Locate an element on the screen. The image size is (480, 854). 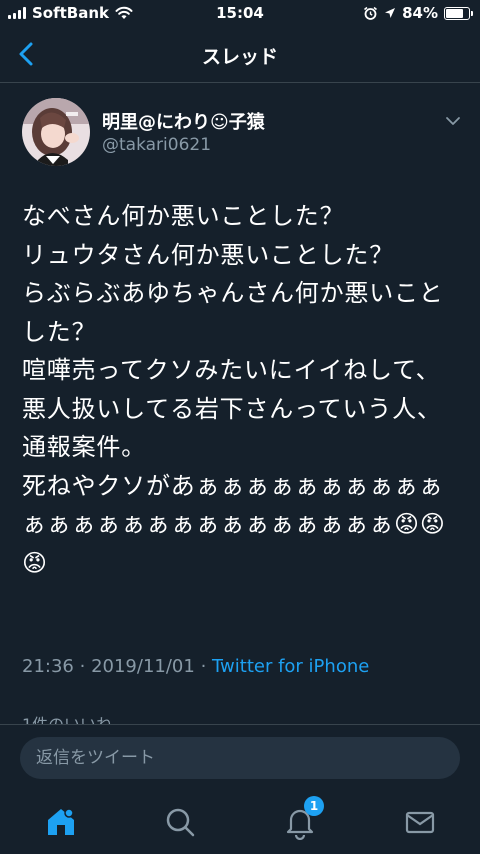
tab-home is located at coordinates (61, 822).